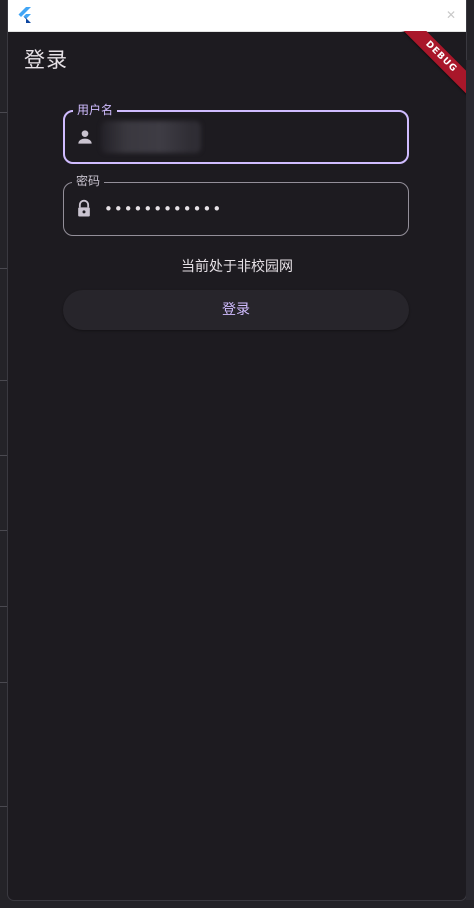 This screenshot has width=474, height=908. What do you see at coordinates (237, 267) in the screenshot?
I see `network-status-text: 当前处于非校园网` at bounding box center [237, 267].